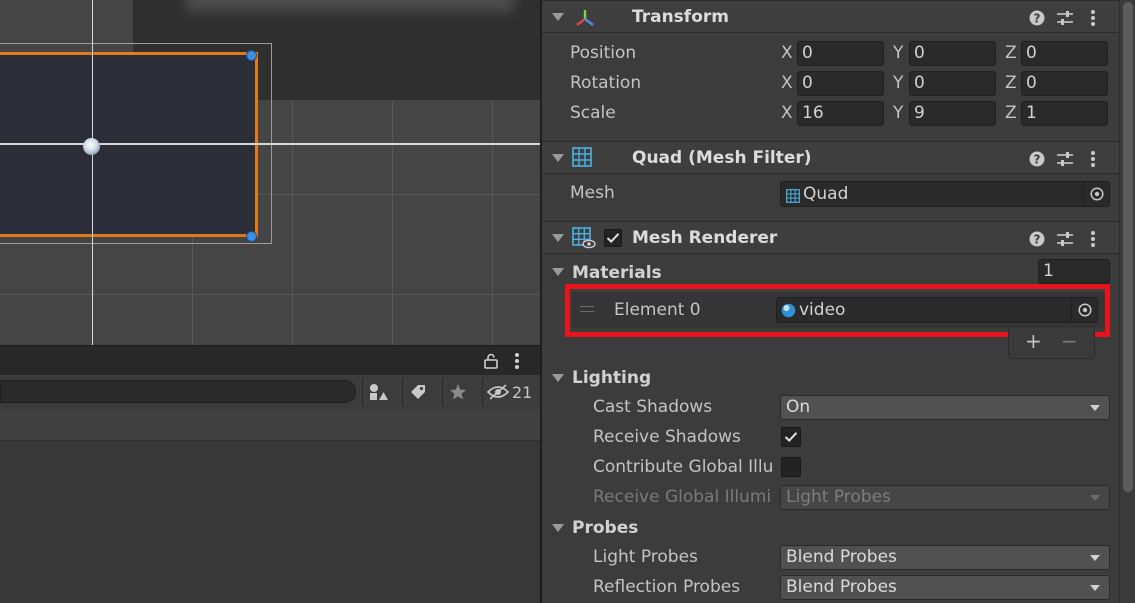 This screenshot has height=603, width=1135. What do you see at coordinates (558, 528) in the screenshot?
I see `probes-fold-arrow-icon` at bounding box center [558, 528].